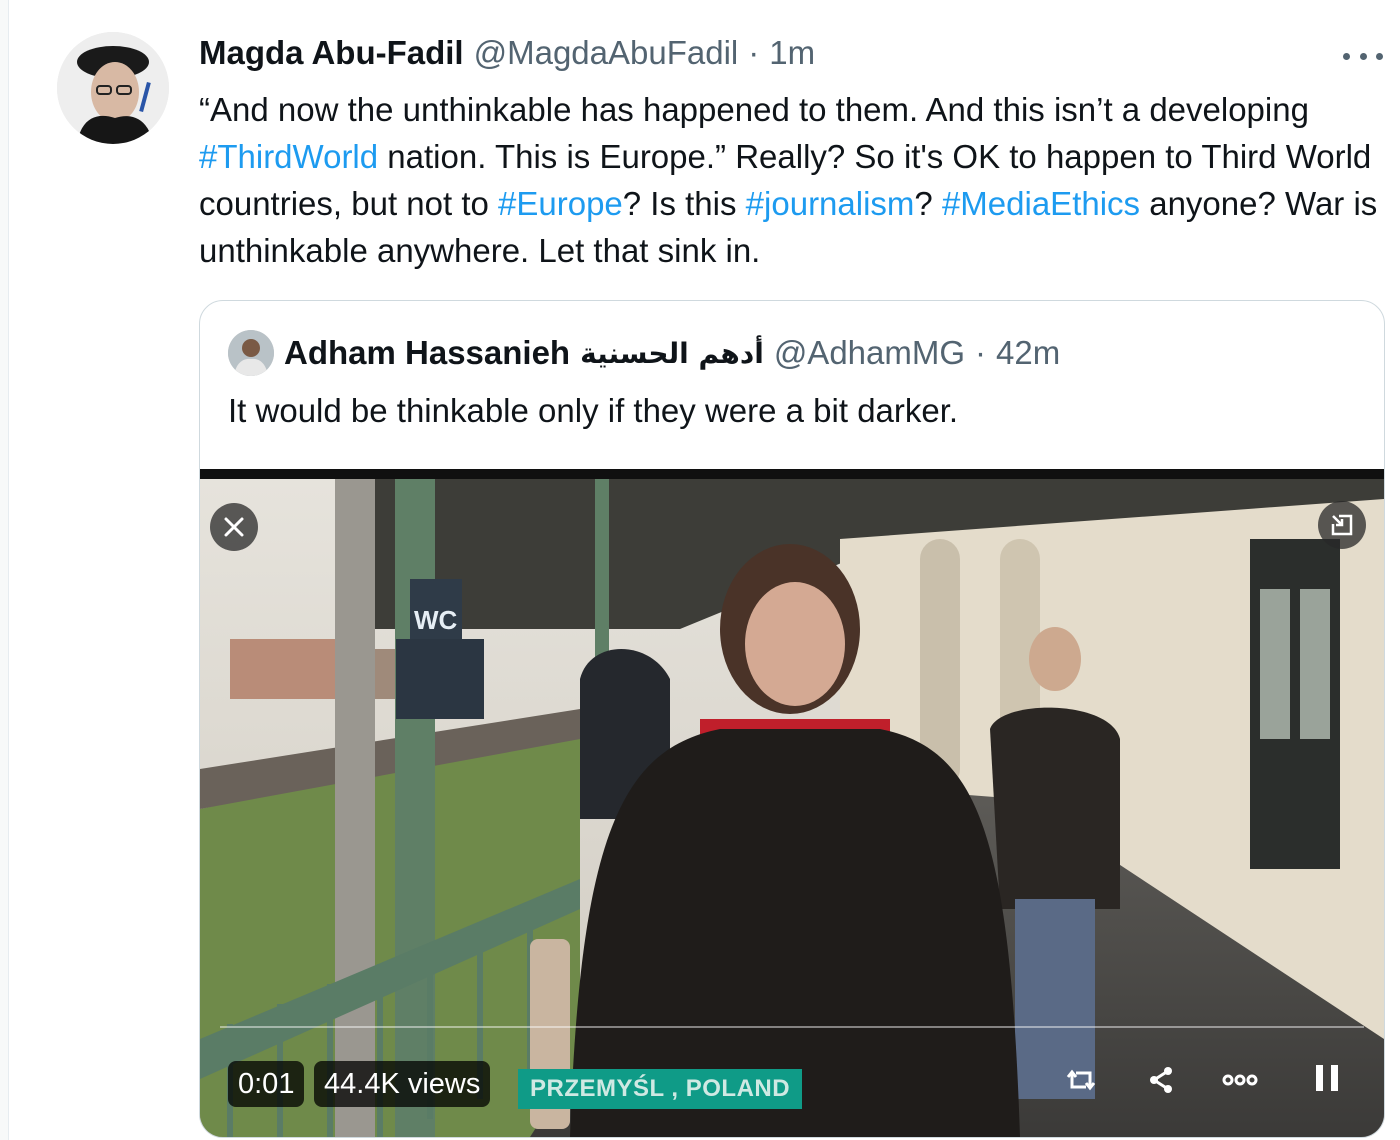 Image resolution: width=1400 pixels, height=1140 pixels. I want to click on more-options-icon, so click(1363, 56).